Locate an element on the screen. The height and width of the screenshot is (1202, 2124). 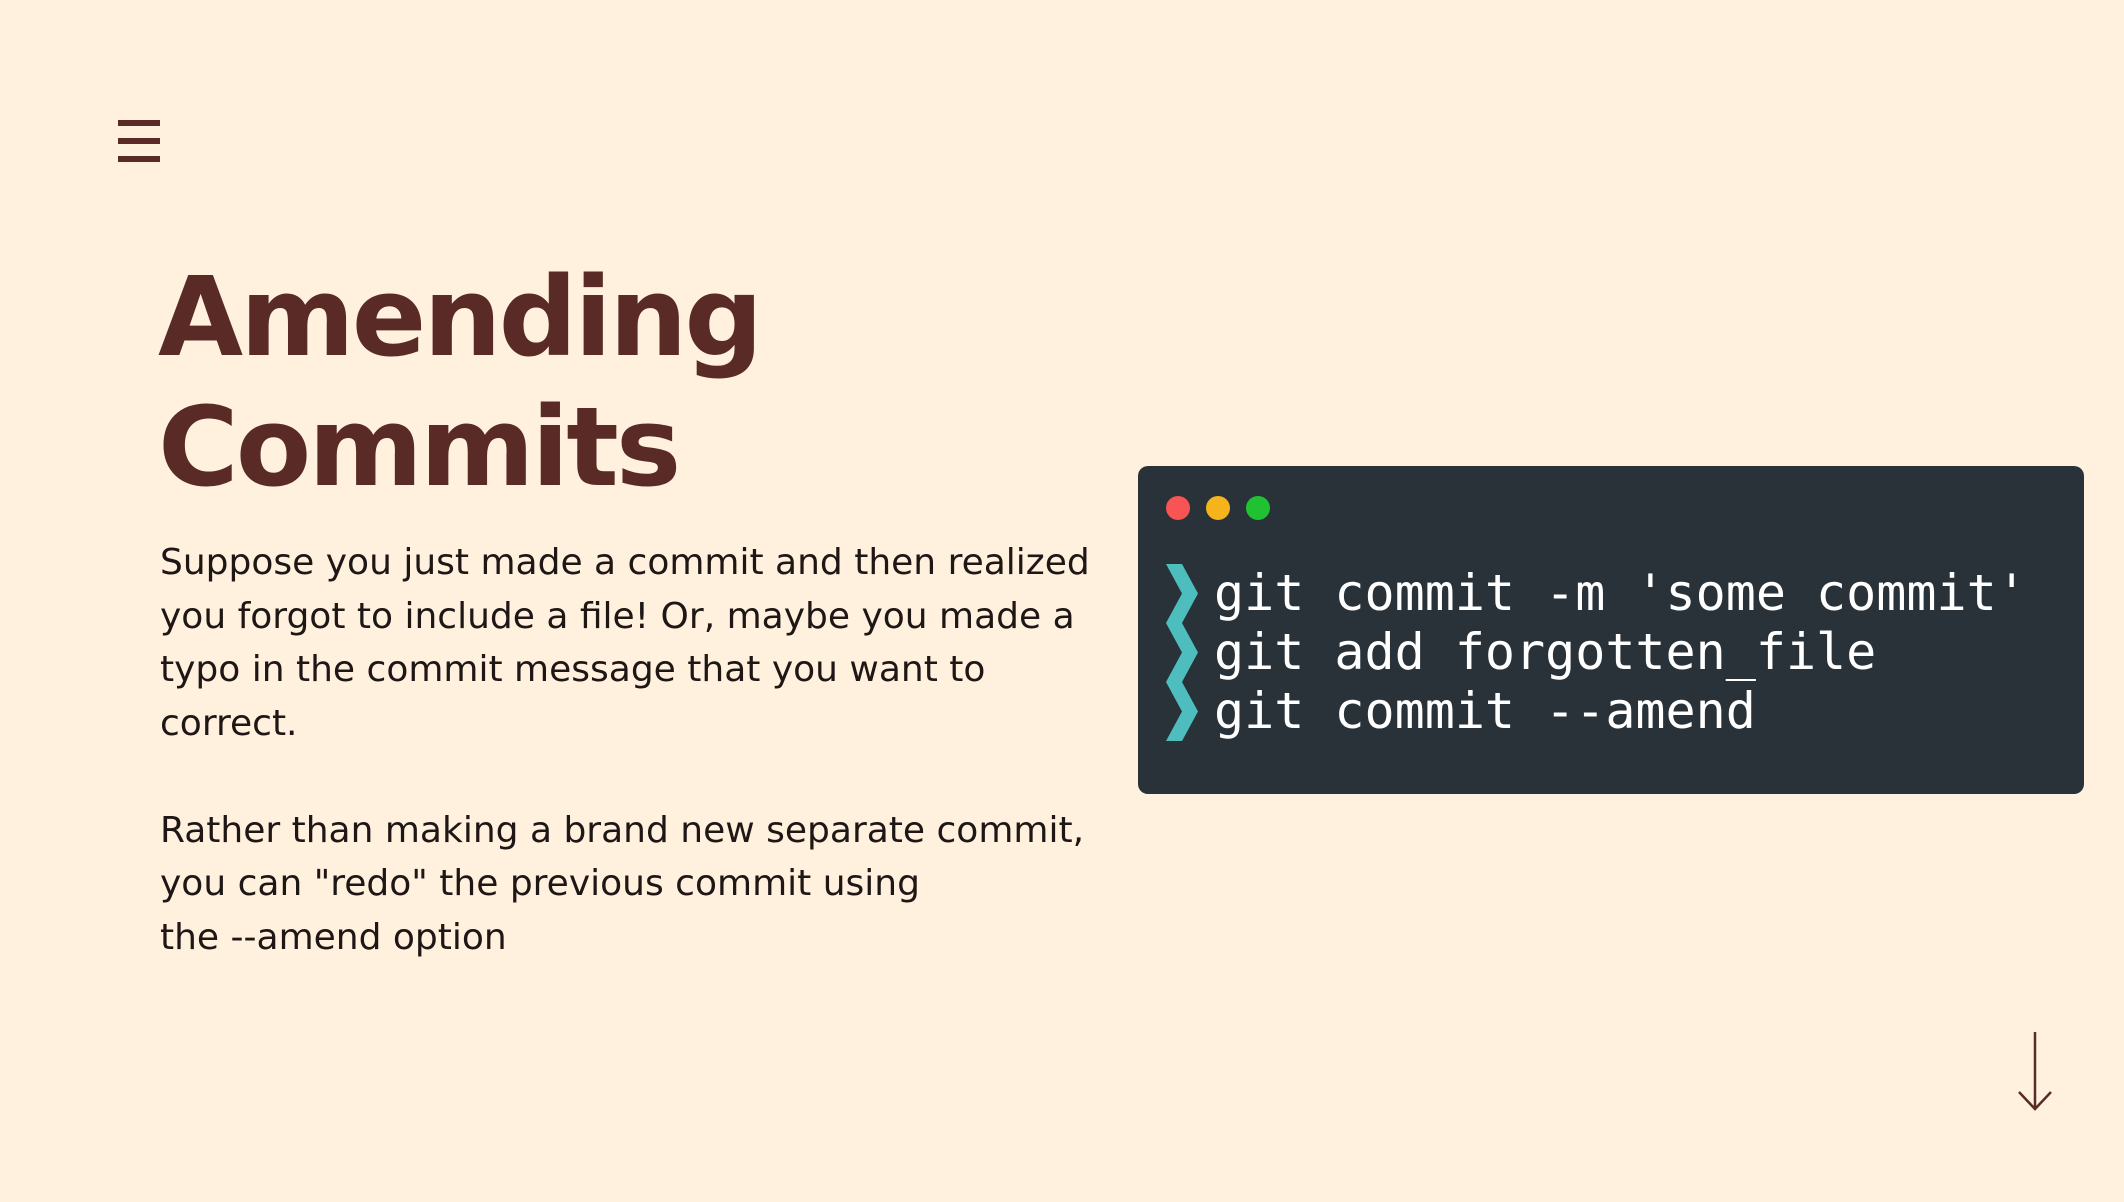
terminal-line: git commit -m 'some commit' is located at coordinates (1595, 593).